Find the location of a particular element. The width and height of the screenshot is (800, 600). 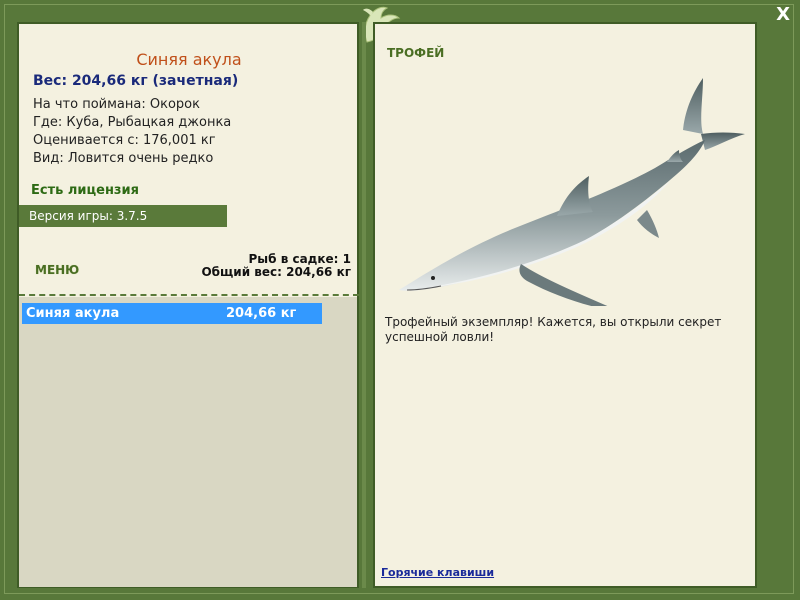

panel-divider is located at coordinates (364, 305).